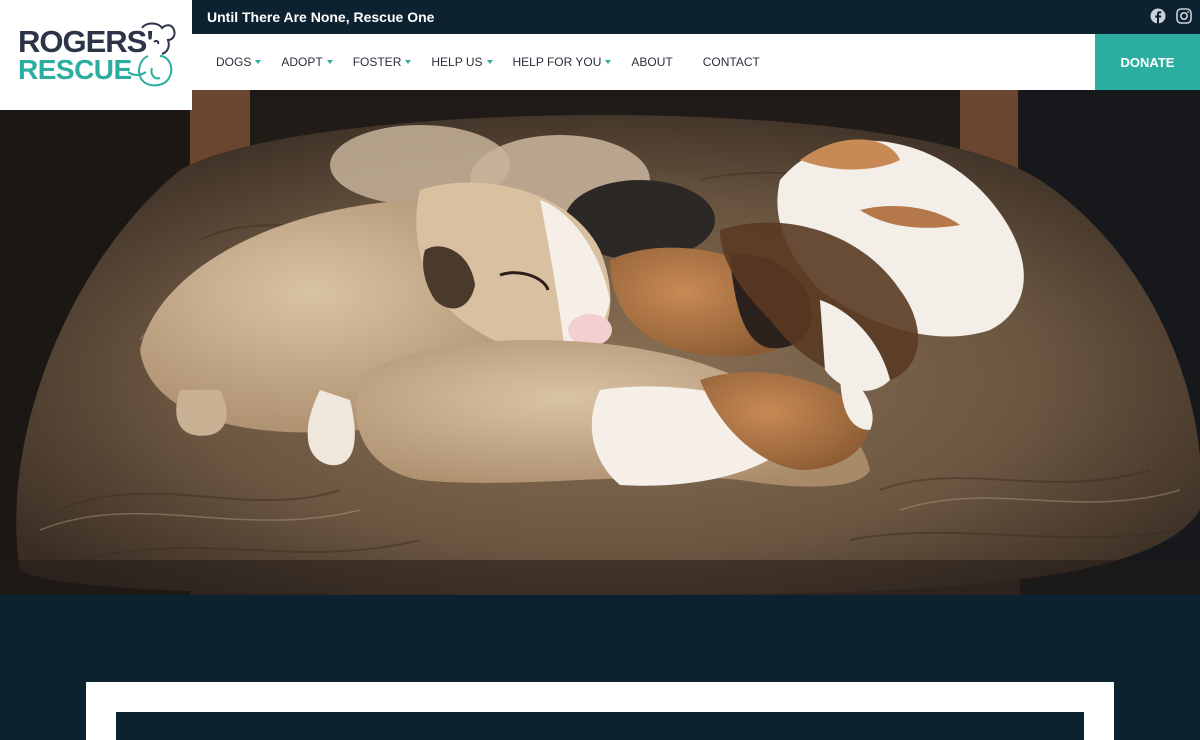 Image resolution: width=1200 pixels, height=740 pixels. What do you see at coordinates (75, 69) in the screenshot?
I see `logo-text-rescue: RESCUE` at bounding box center [75, 69].